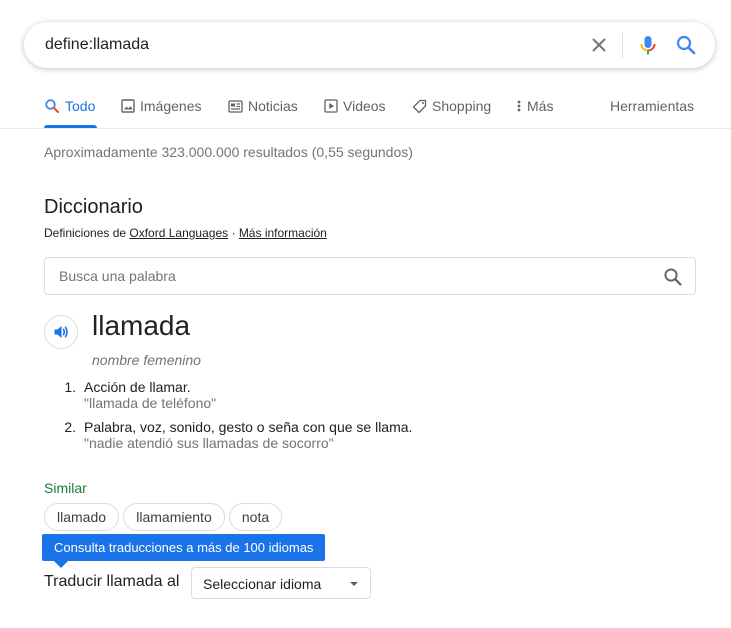 The width and height of the screenshot is (731, 628). I want to click on tabs-divider, so click(365, 128).